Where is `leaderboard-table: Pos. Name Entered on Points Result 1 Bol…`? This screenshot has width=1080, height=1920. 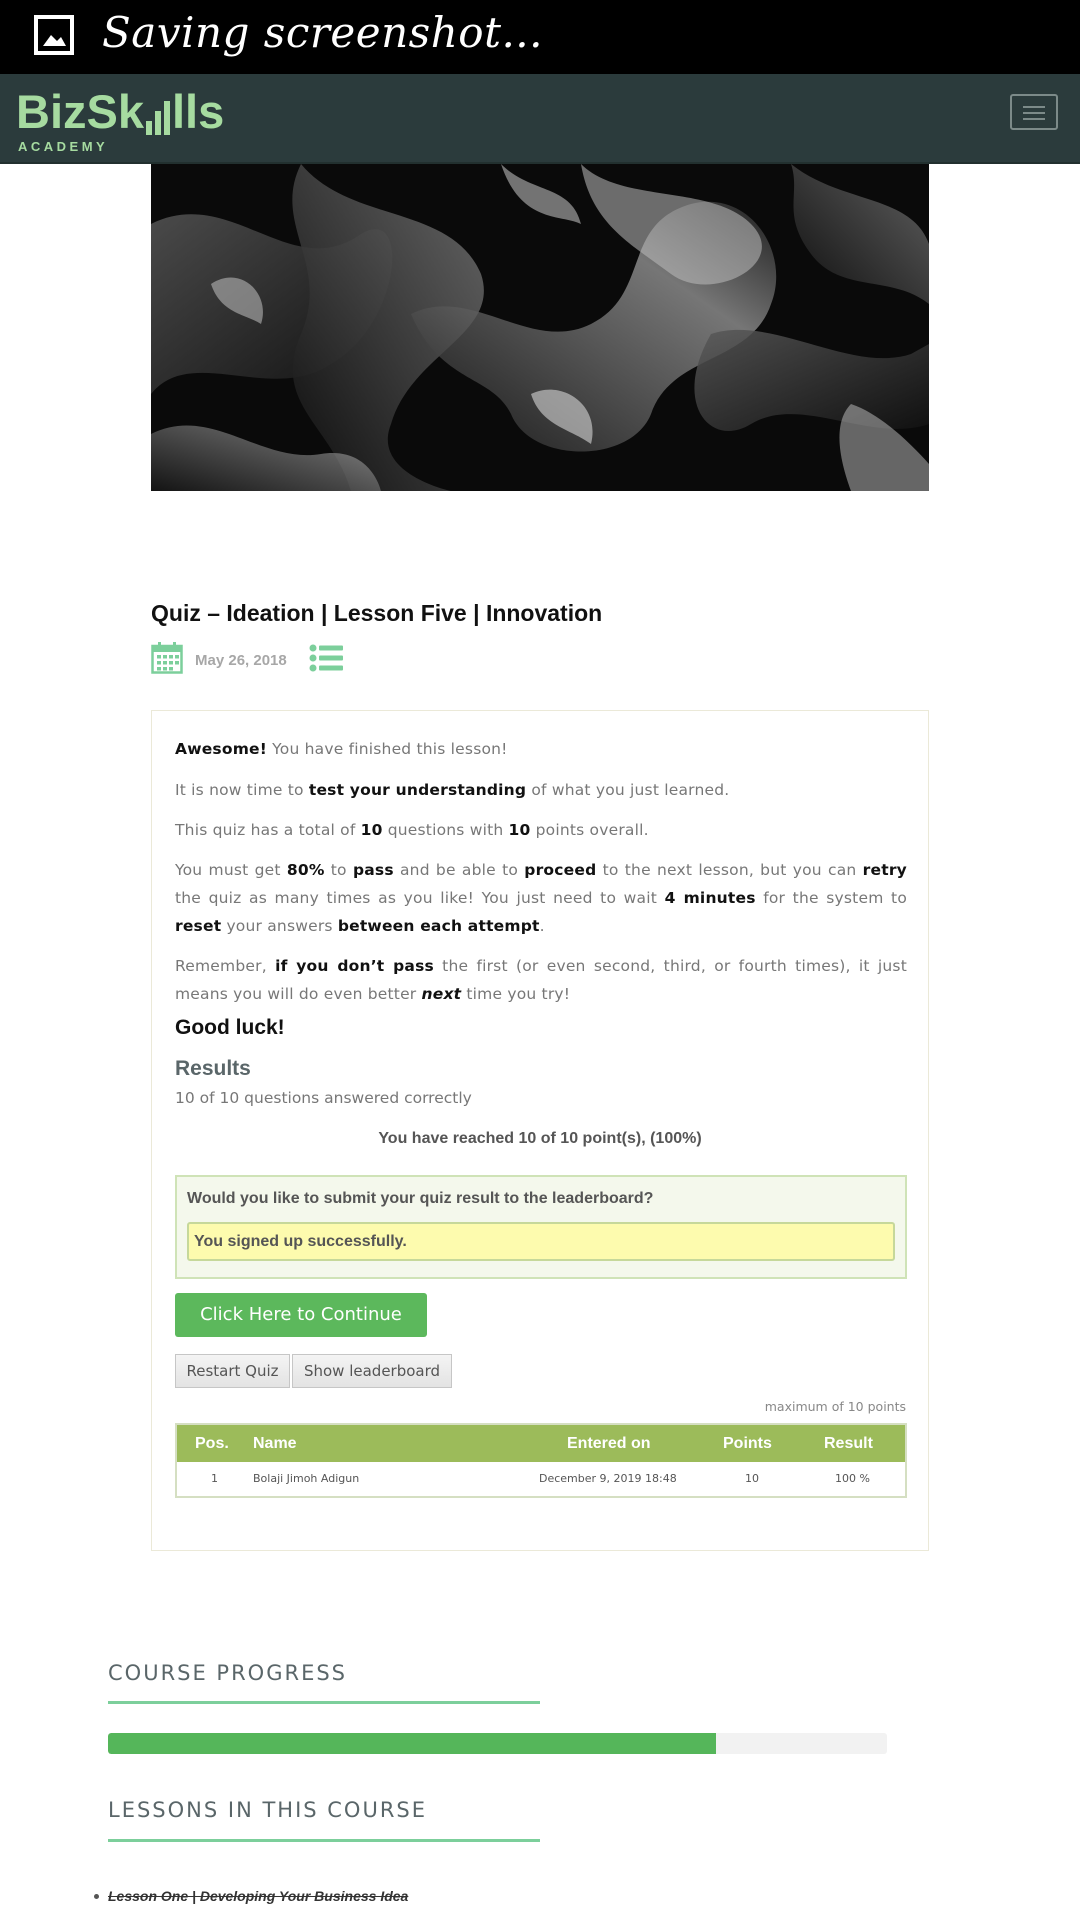
leaderboard-table: Pos. Name Entered on Points Result 1 Bol… is located at coordinates (541, 1460).